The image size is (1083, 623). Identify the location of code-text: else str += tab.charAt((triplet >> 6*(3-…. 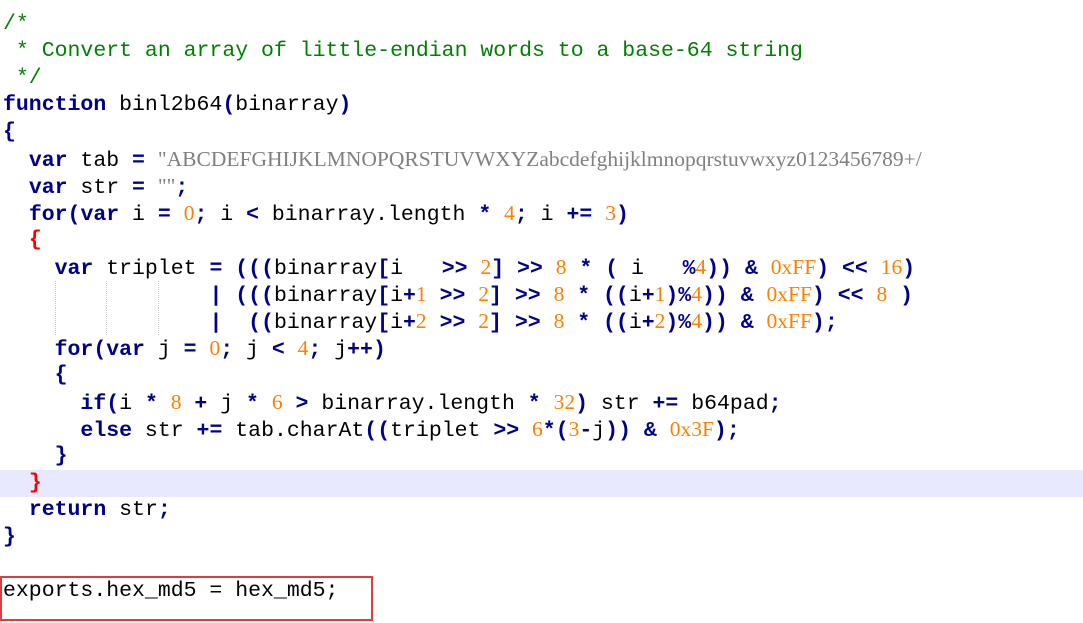
(371, 430).